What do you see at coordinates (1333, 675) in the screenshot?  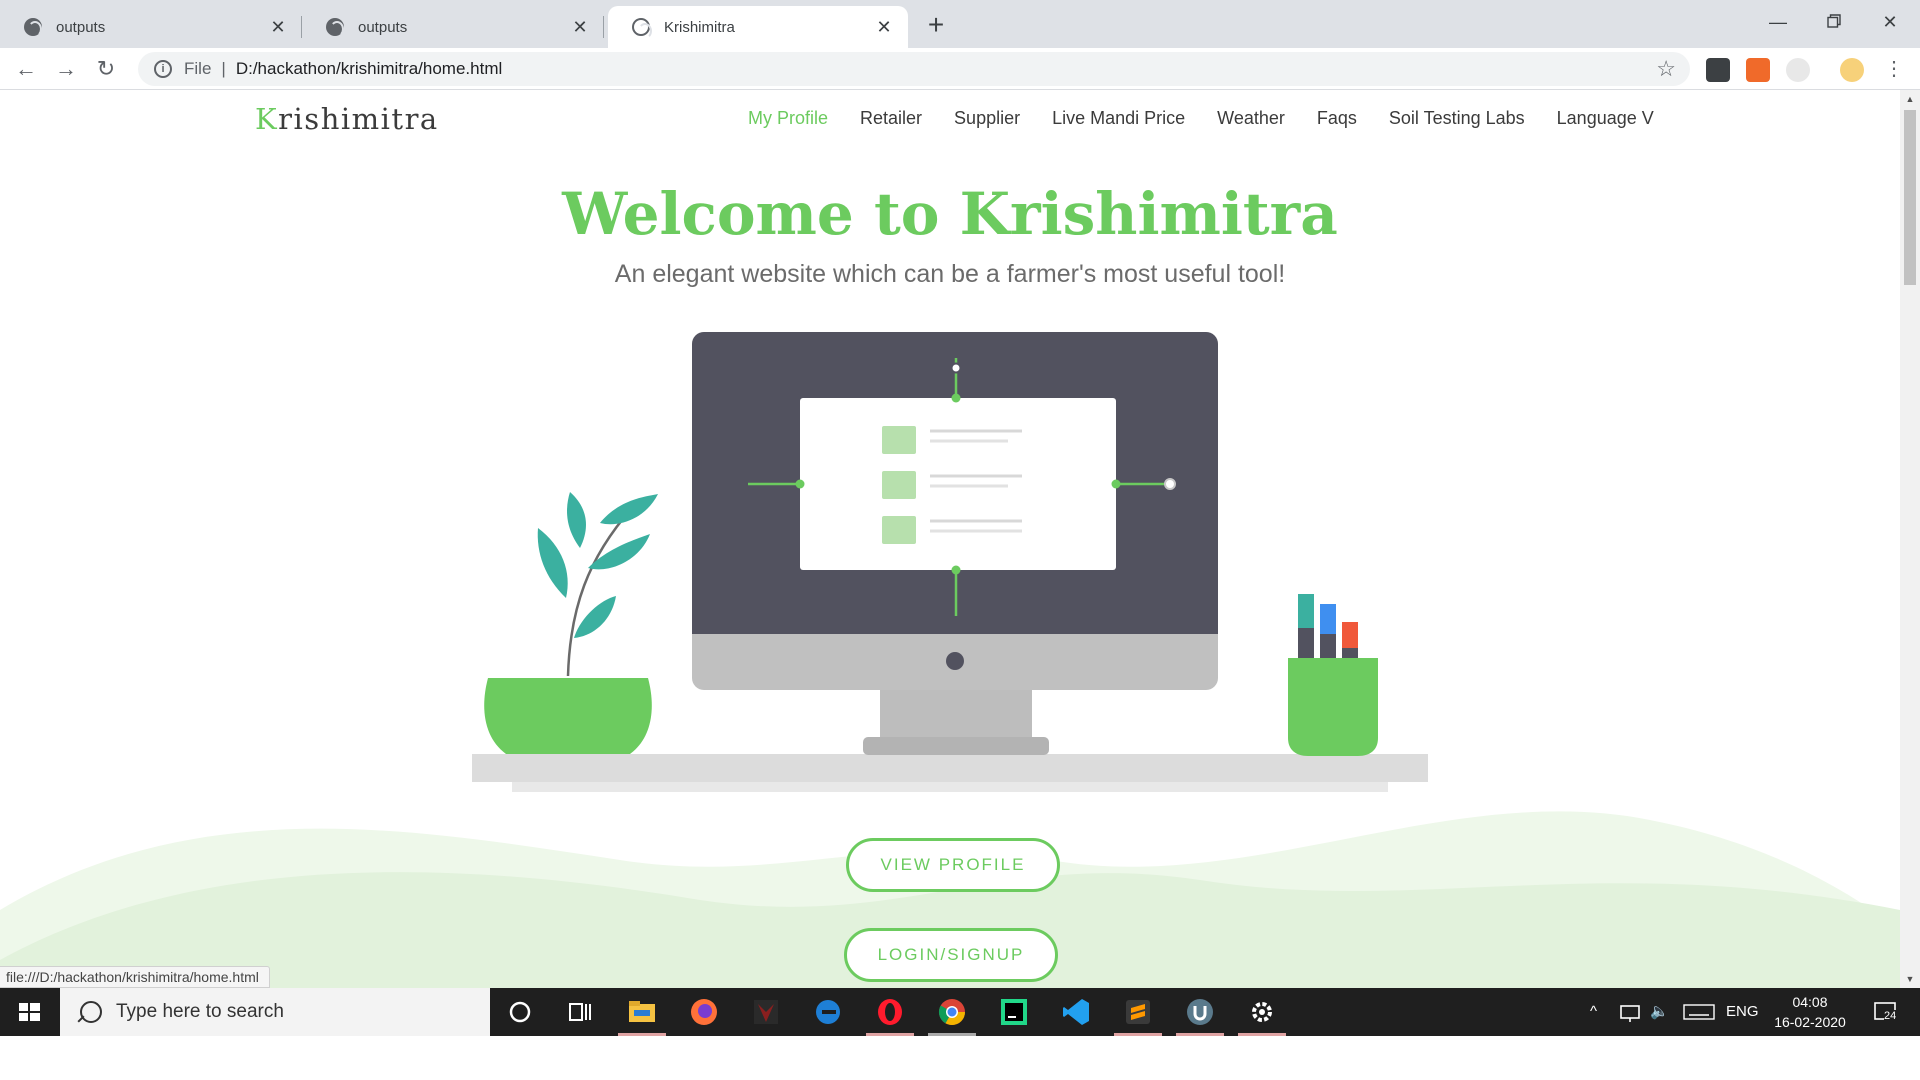 I see `pen-holder` at bounding box center [1333, 675].